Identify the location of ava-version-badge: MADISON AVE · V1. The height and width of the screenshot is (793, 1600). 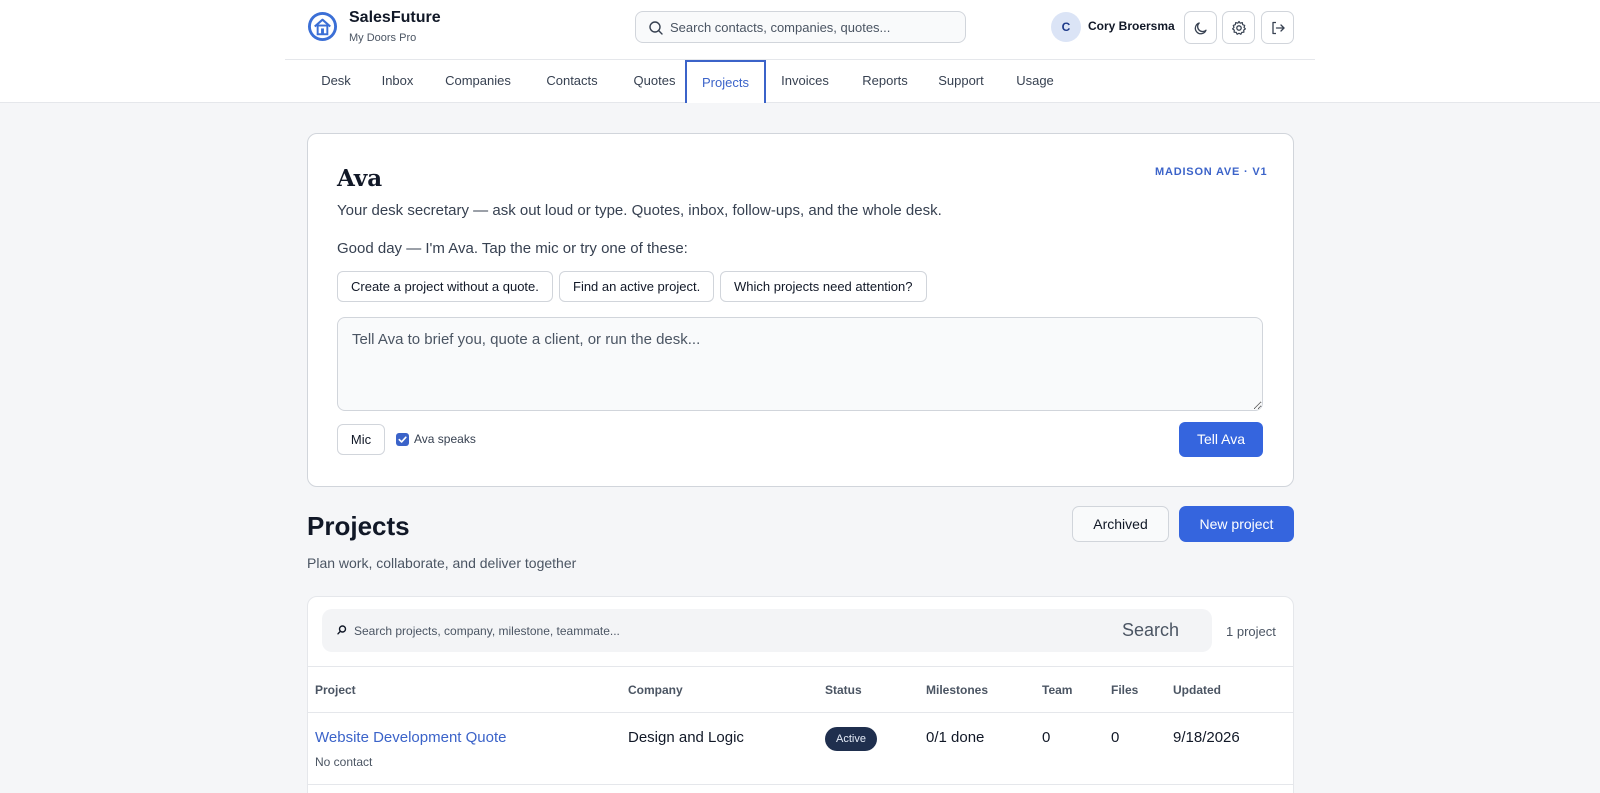
(1211, 172).